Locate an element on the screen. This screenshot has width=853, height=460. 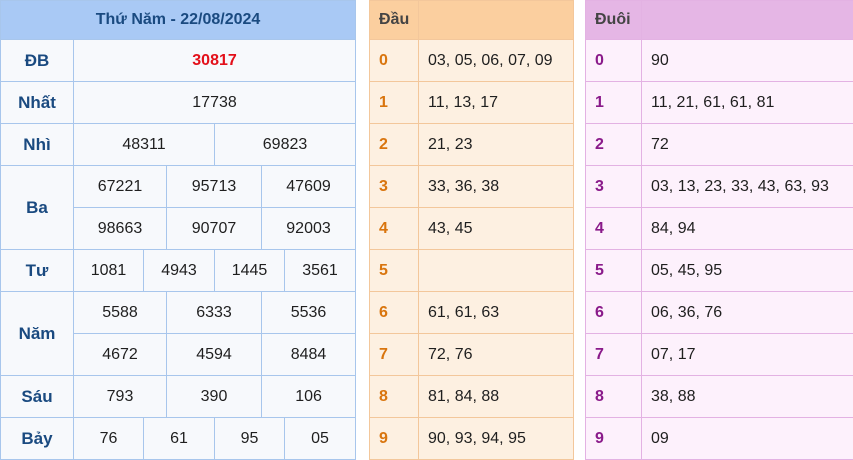
prize-value: 67221 is located at coordinates (120, 186).